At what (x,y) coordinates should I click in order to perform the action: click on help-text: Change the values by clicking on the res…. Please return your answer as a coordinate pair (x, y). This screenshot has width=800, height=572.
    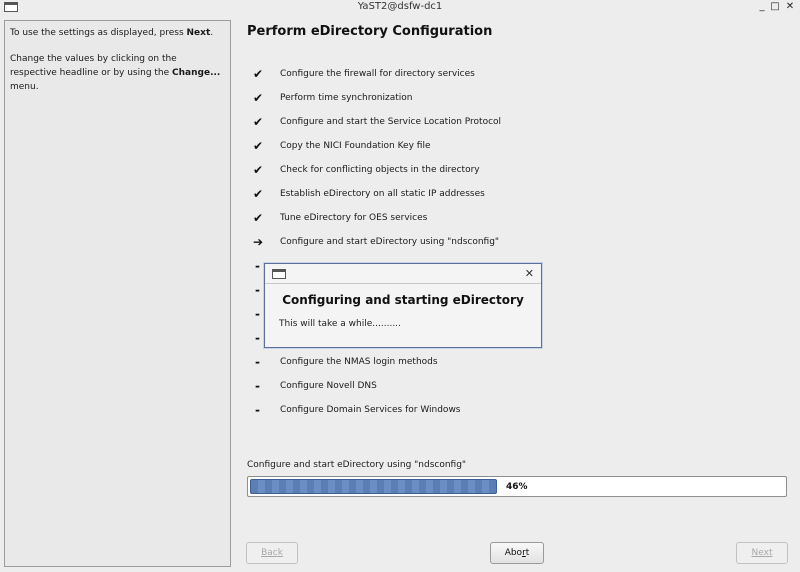
    Looking at the image, I should click on (93, 66).